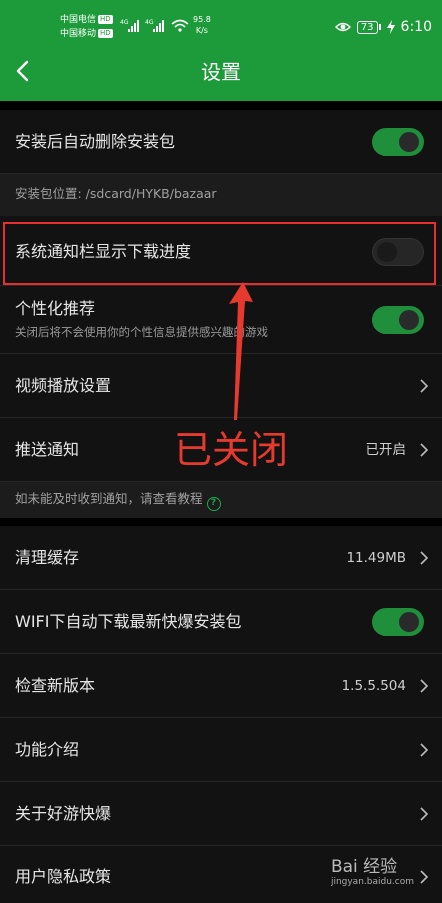  What do you see at coordinates (221, 686) in the screenshot?
I see `setting-check-update: 检查新版本 1.5.5.504` at bounding box center [221, 686].